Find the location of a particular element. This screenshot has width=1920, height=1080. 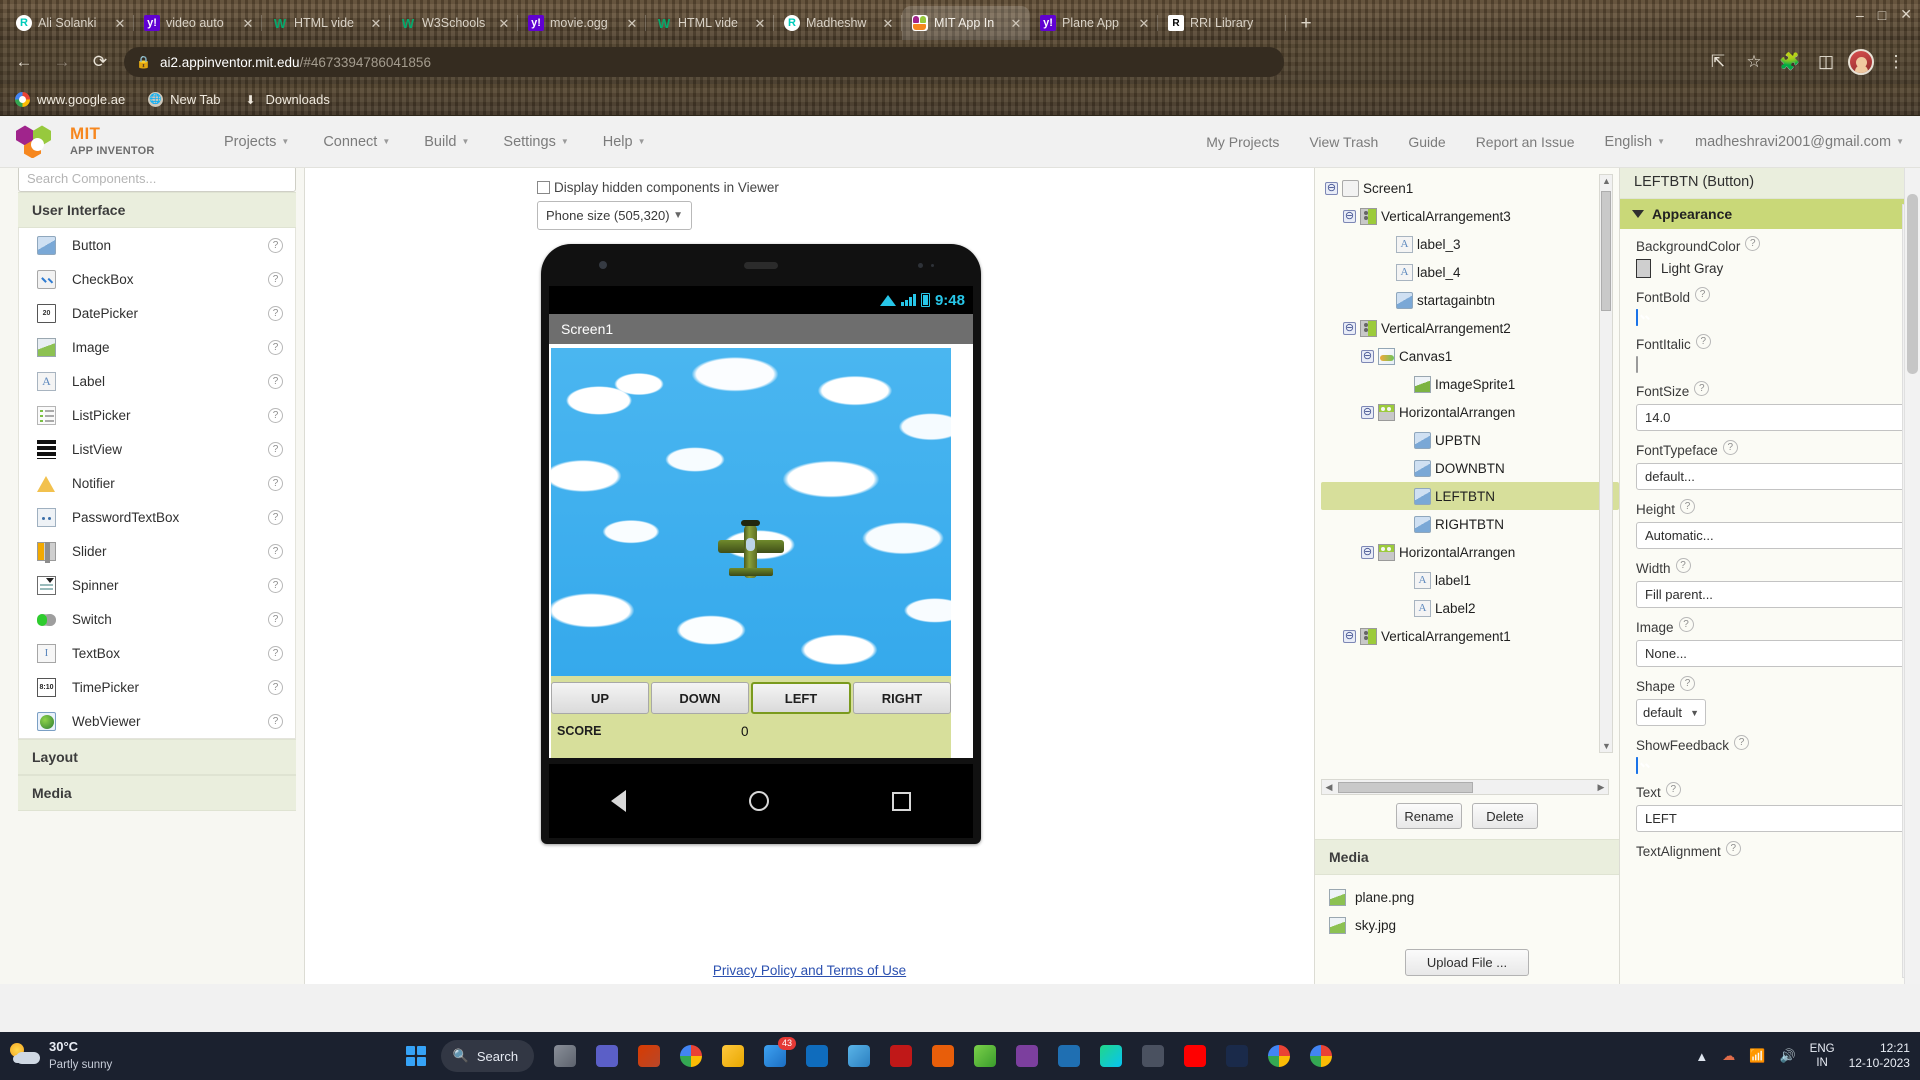

mit-app-inventor-logo: MIT APP INVENTOR is located at coordinates (111, 142).